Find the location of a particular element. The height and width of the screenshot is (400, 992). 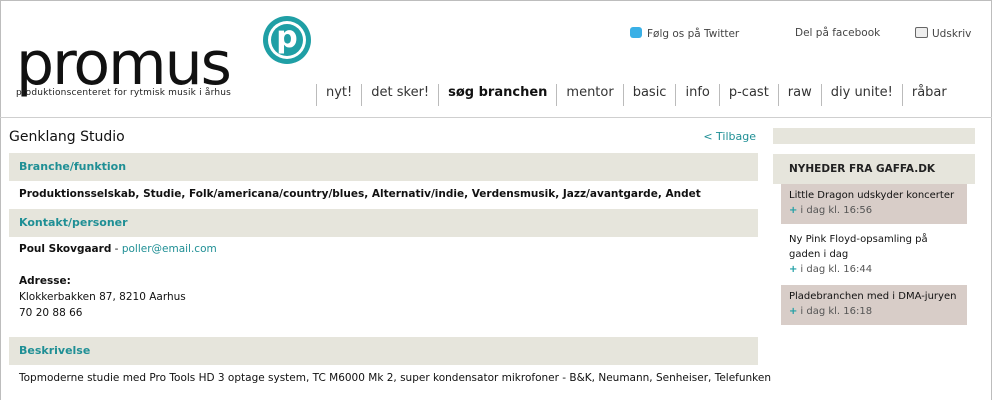

facebook-link-label: Del på facebook is located at coordinates (838, 33).